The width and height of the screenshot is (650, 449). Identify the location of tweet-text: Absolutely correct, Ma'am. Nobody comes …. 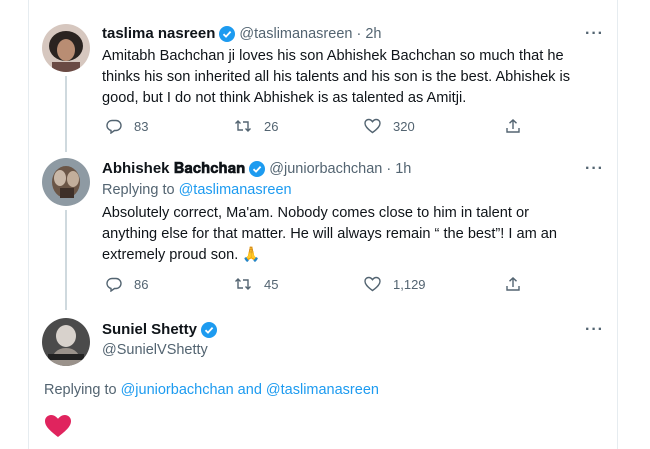
(352, 234).